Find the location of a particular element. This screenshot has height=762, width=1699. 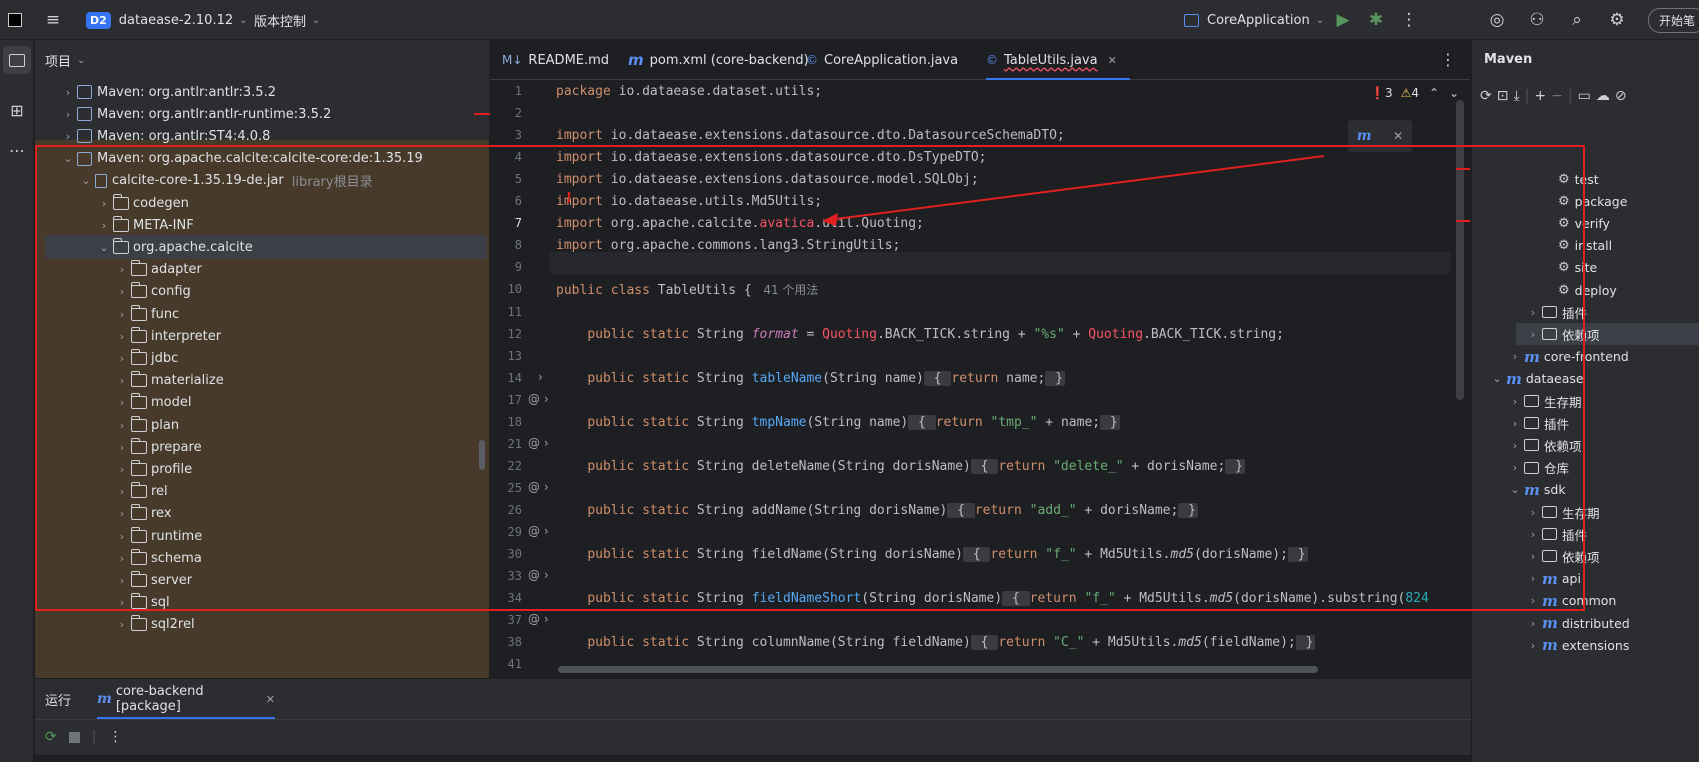

project-panel-header: 项目 ⌄ is located at coordinates (262, 60).